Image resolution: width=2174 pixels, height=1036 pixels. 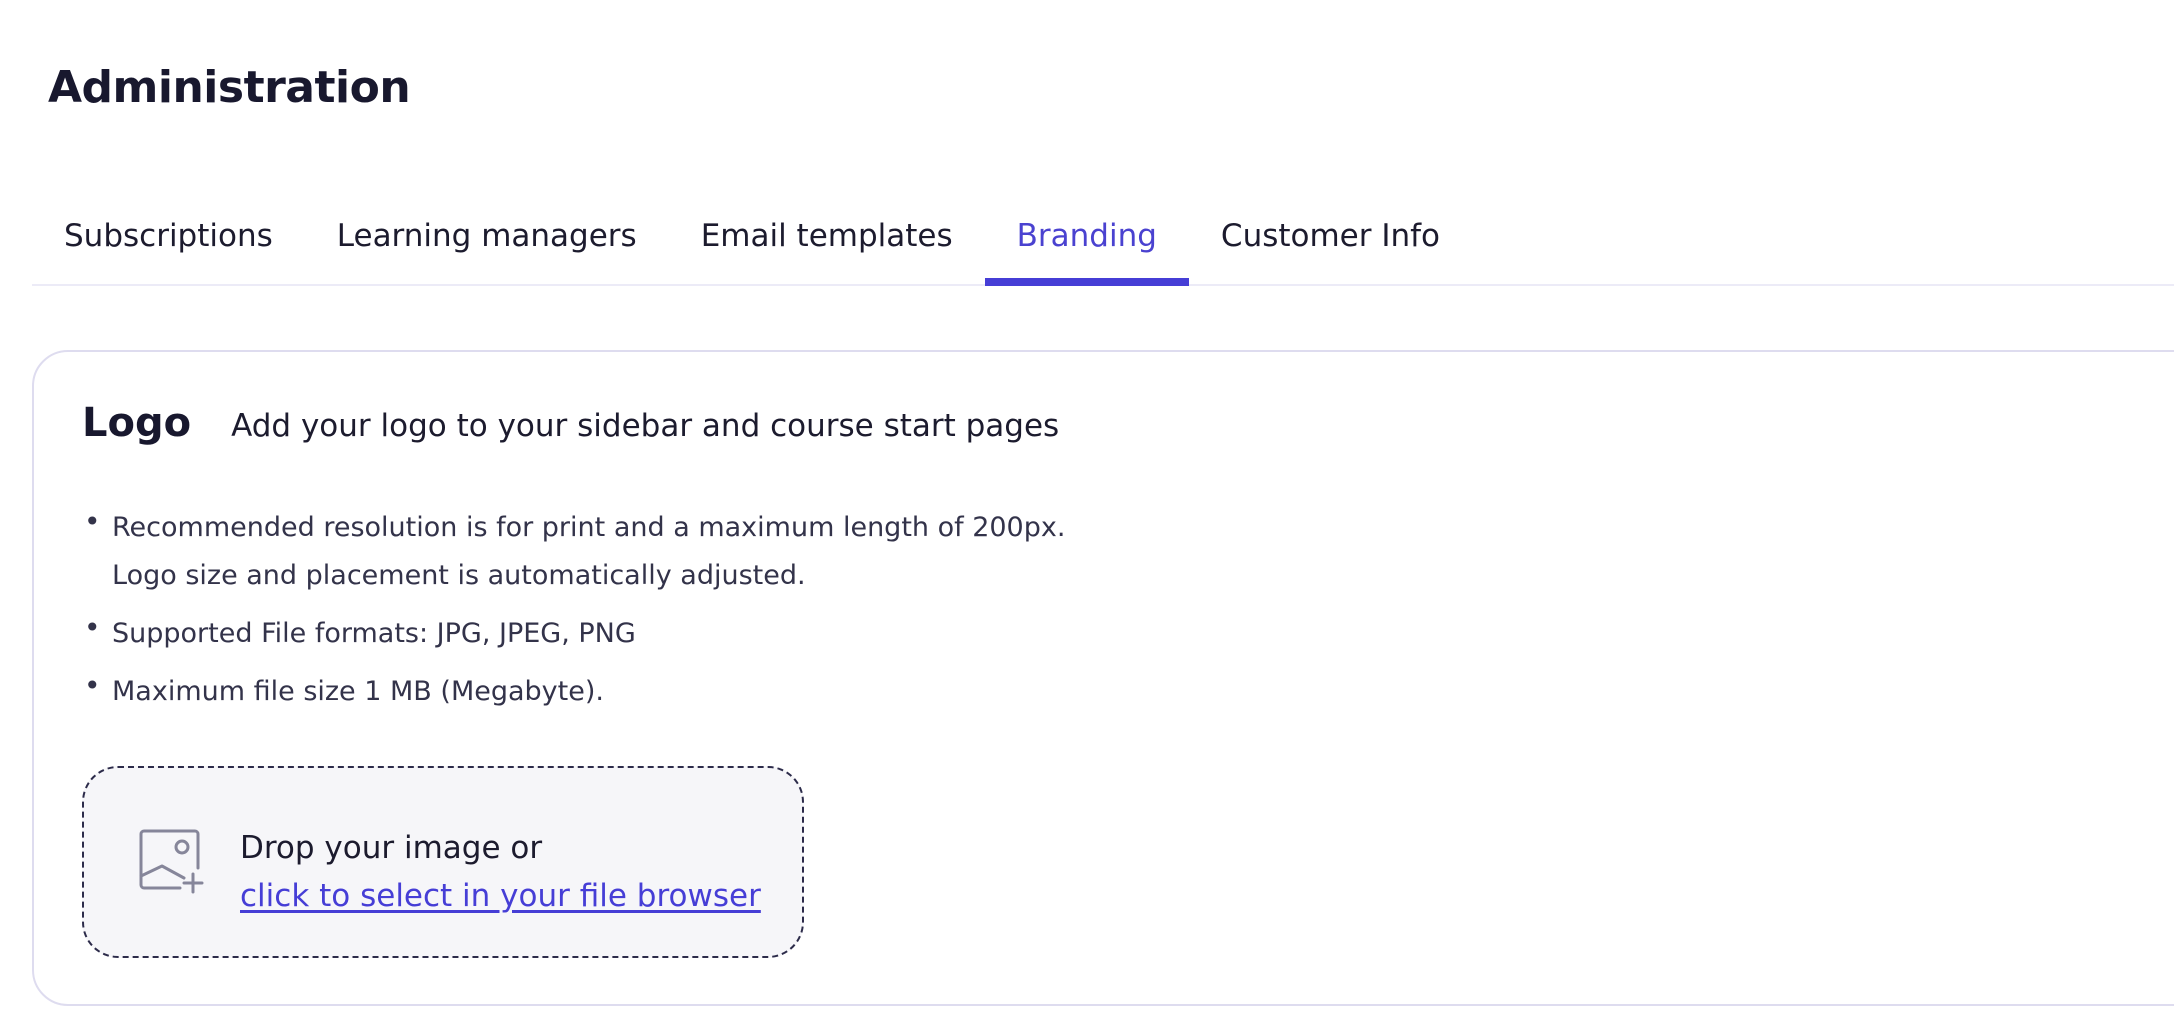 What do you see at coordinates (827, 245) in the screenshot?
I see `tab-email-templates: Email templates` at bounding box center [827, 245].